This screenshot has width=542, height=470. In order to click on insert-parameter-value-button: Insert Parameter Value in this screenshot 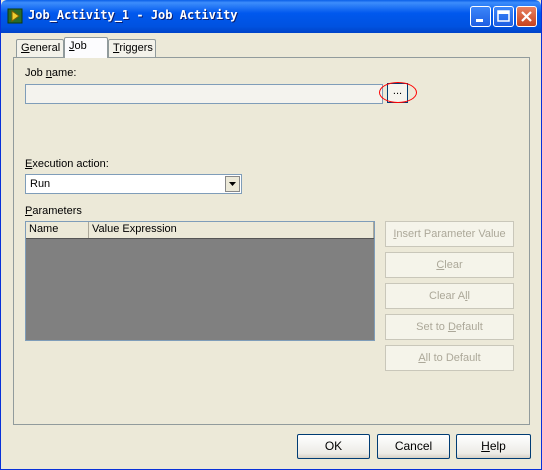, I will do `click(449, 234)`.